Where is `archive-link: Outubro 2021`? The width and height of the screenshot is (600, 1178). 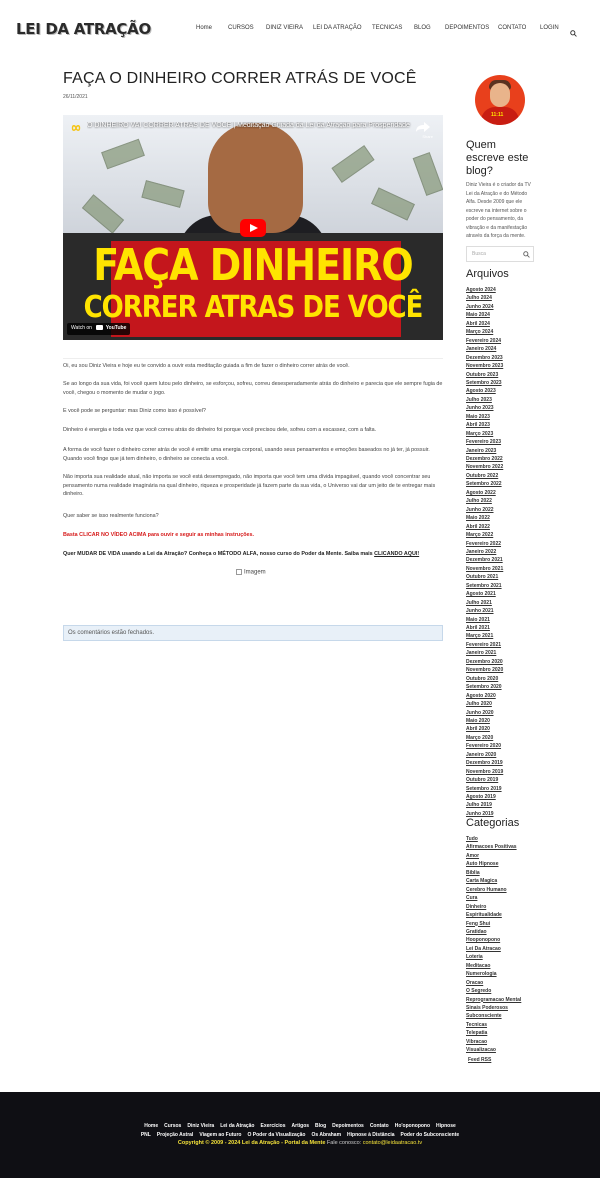 archive-link: Outubro 2021 is located at coordinates (482, 577).